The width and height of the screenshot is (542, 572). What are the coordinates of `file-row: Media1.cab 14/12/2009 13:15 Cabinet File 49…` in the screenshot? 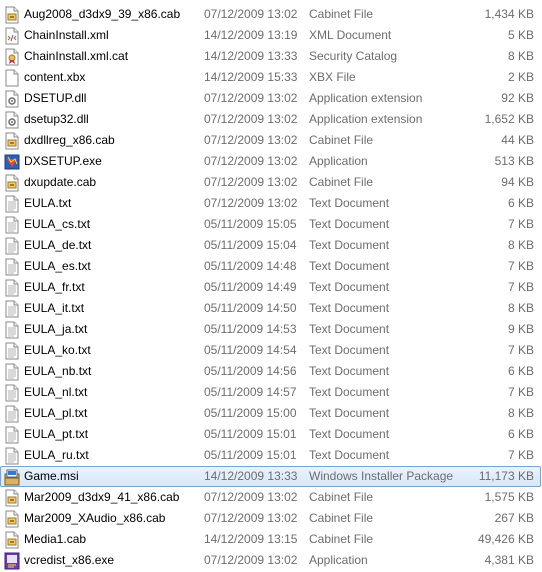 It's located at (270, 539).